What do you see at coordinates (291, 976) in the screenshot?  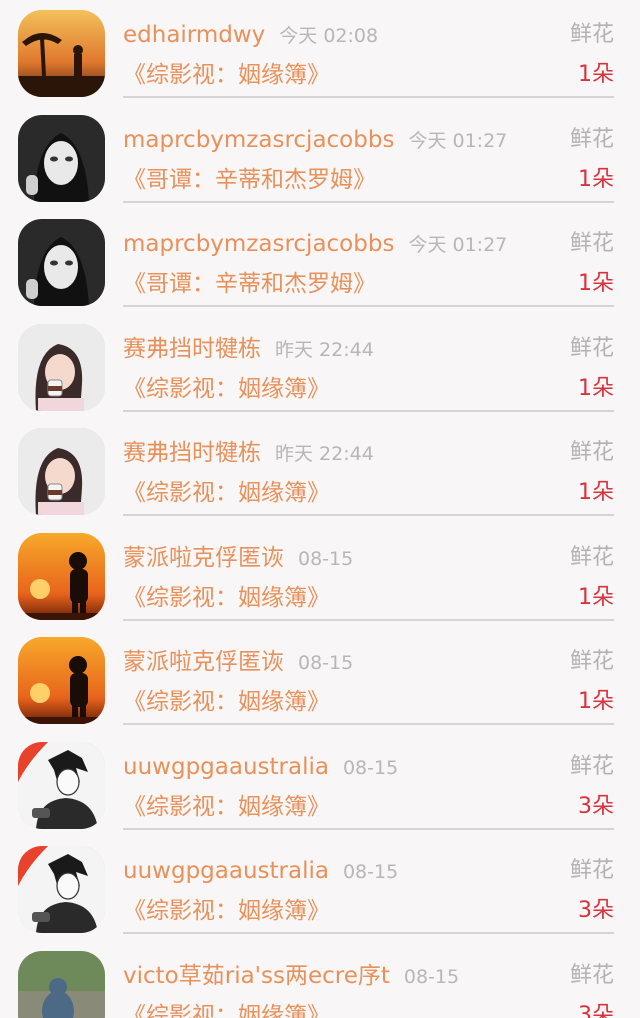 I see `username: victo草茹ria'ss两ecre序t 08-15` at bounding box center [291, 976].